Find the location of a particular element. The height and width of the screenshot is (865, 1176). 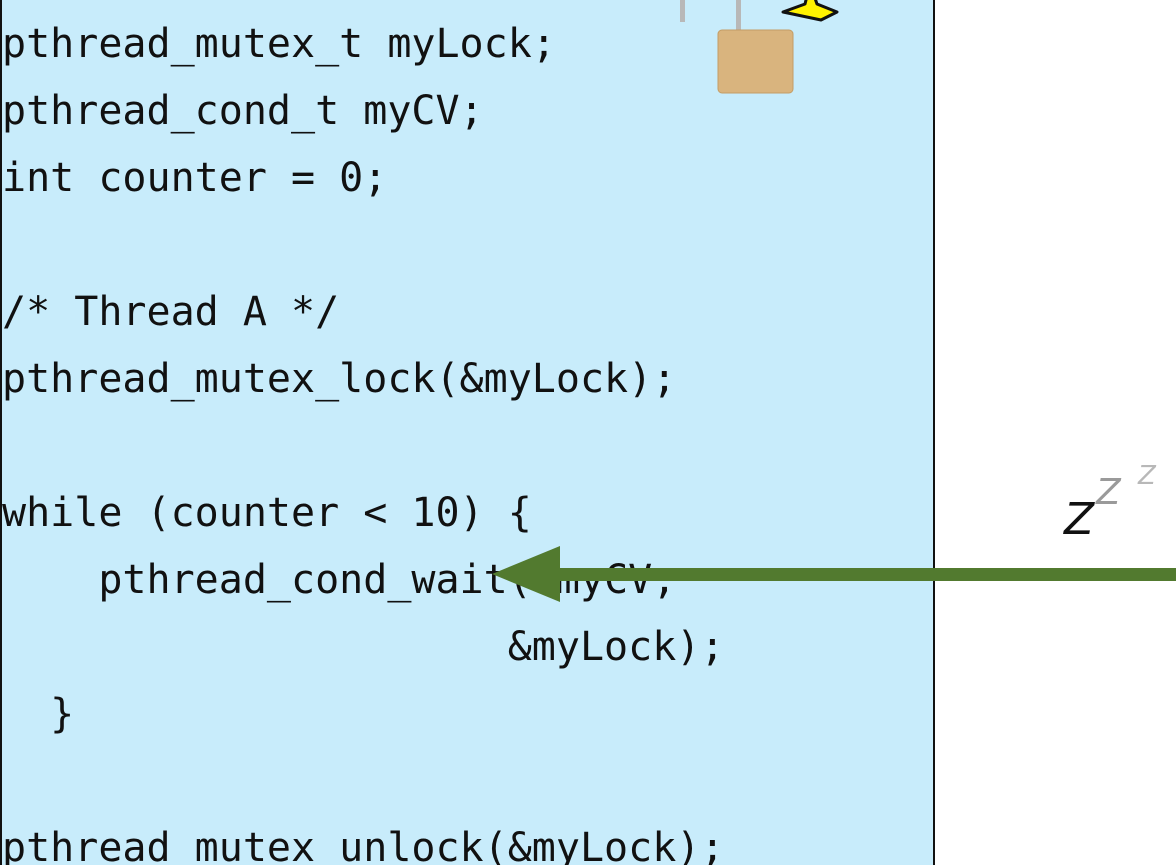

code-line-11: } is located at coordinates (38, 714).